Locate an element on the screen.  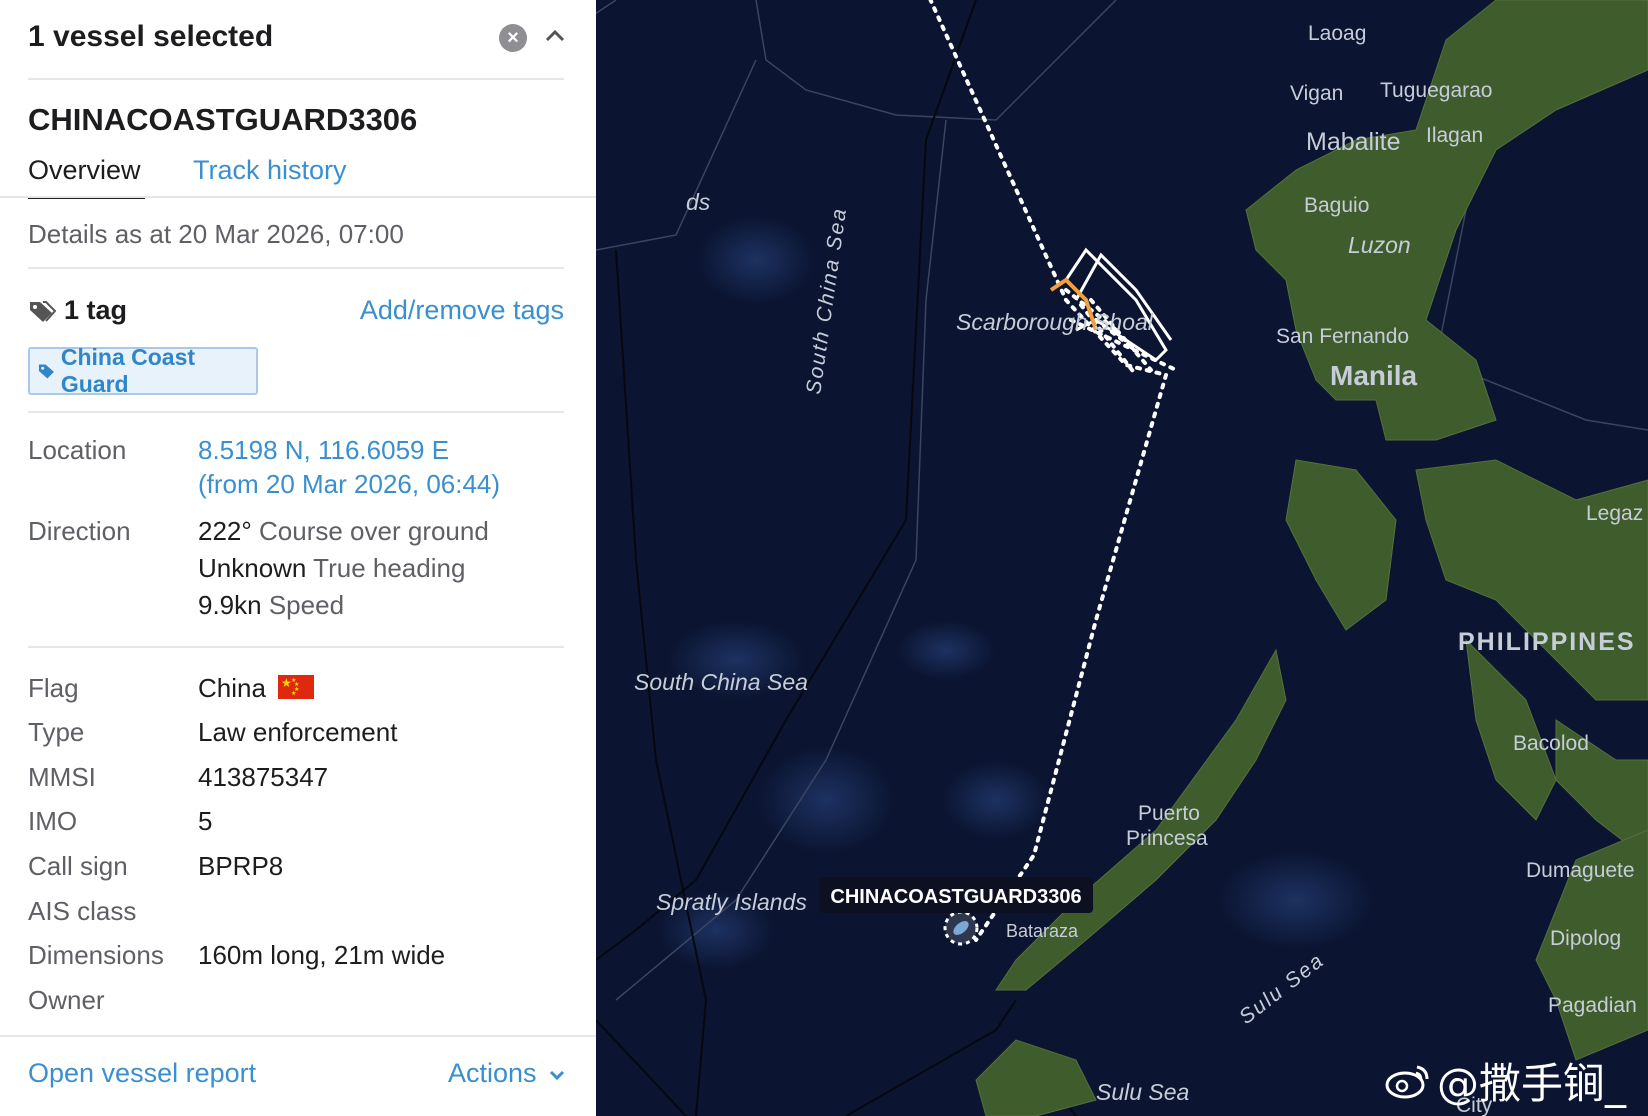
heading-value: Unknown is located at coordinates (252, 568).